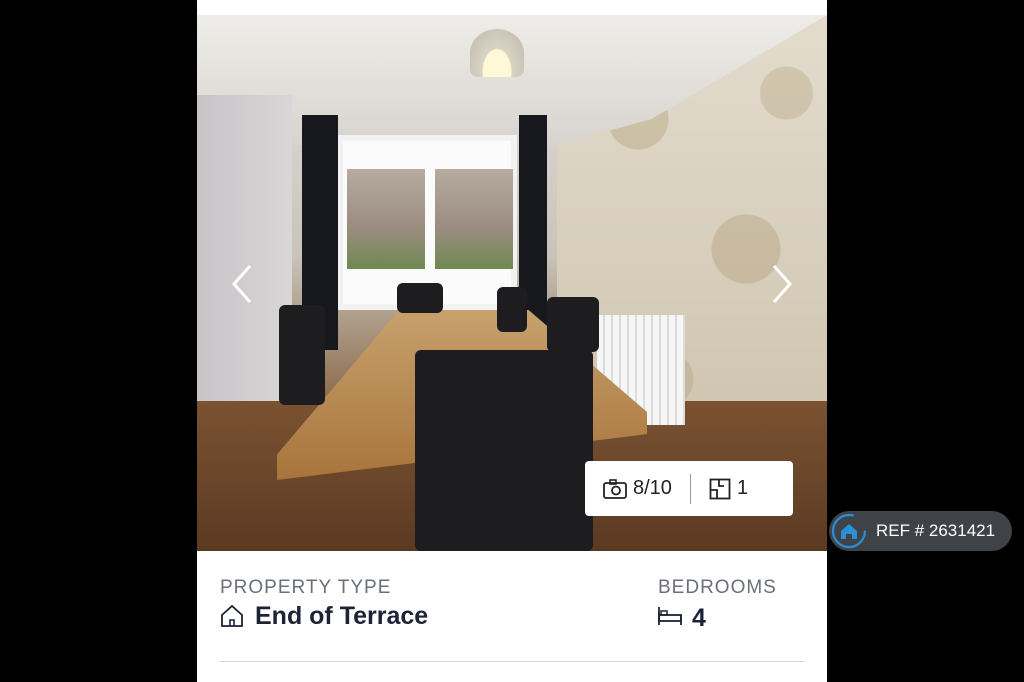 Image resolution: width=1024 pixels, height=682 pixels. Describe the element at coordinates (936, 530) in the screenshot. I see `reference-text: REF # 2631421` at that location.